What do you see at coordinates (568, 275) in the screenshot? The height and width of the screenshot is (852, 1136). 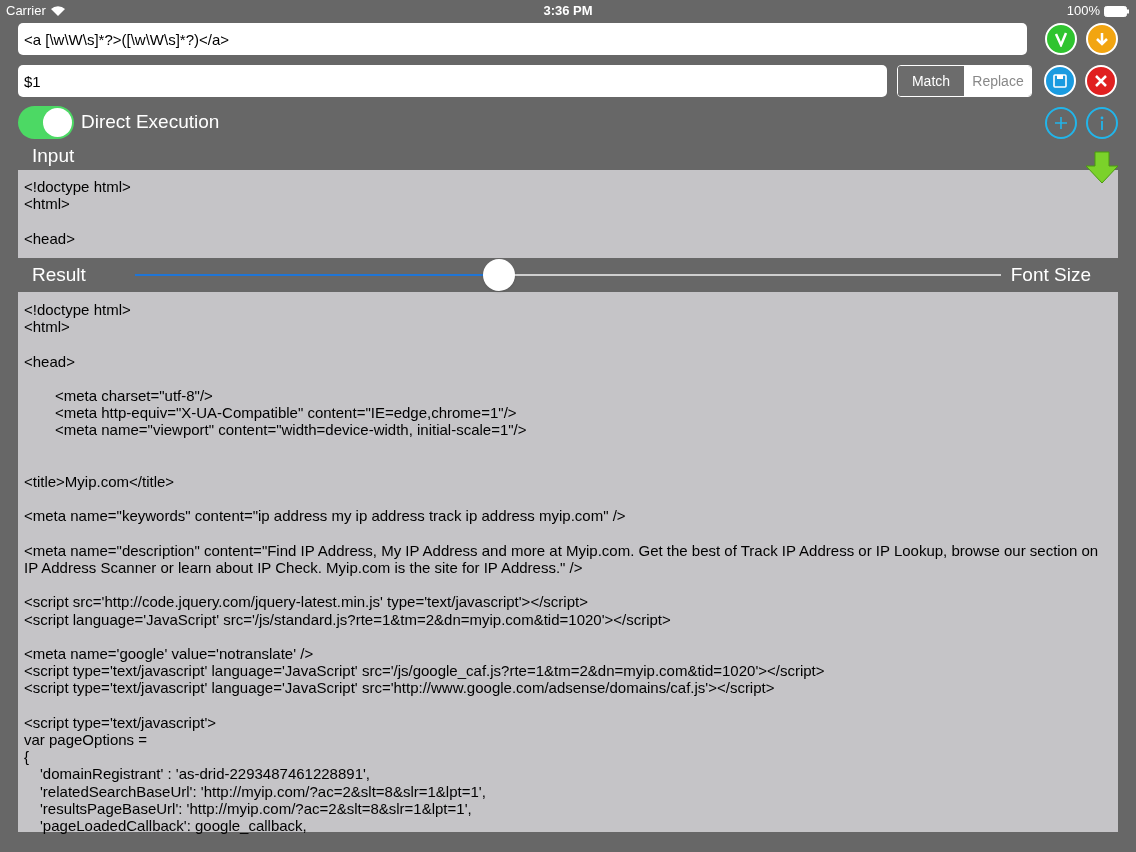 I see `font-size-slider` at bounding box center [568, 275].